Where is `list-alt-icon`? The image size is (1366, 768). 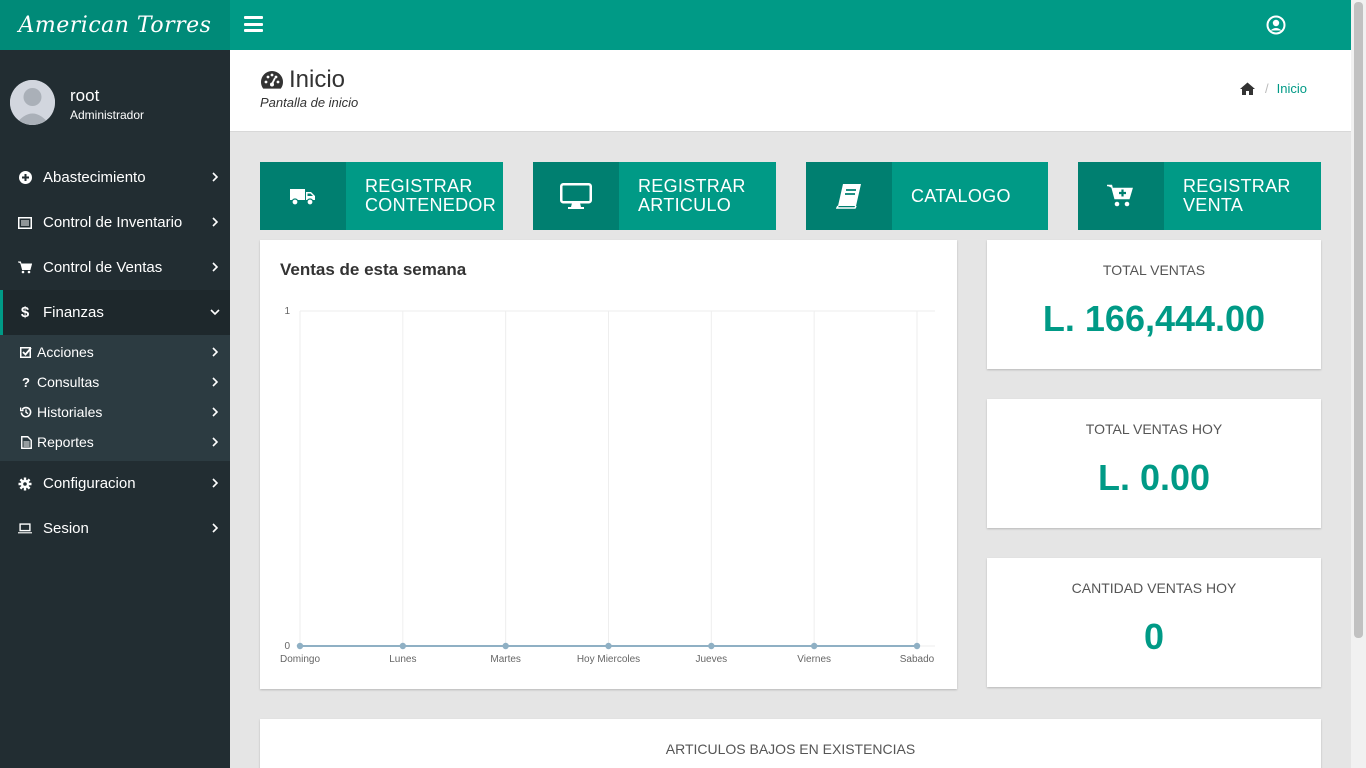
list-alt-icon is located at coordinates (25, 223).